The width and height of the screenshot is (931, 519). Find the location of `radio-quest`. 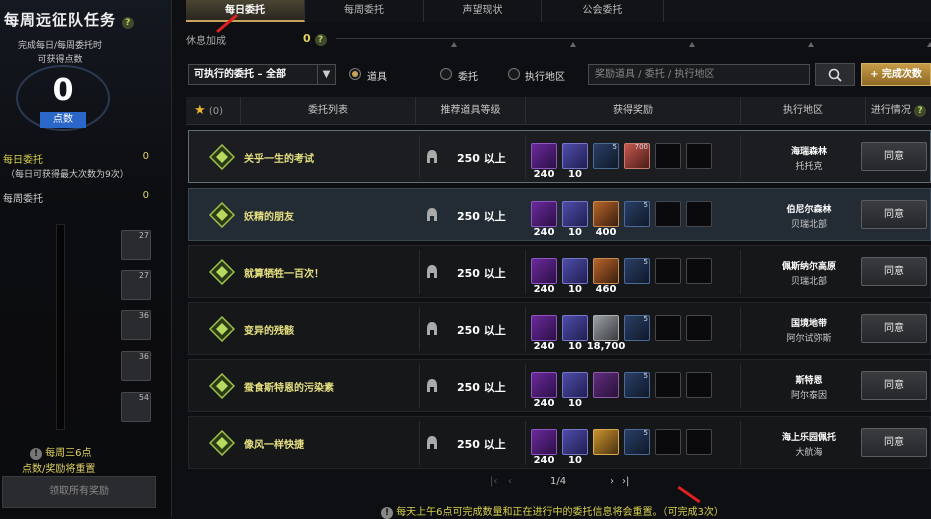

radio-quest is located at coordinates (446, 74).